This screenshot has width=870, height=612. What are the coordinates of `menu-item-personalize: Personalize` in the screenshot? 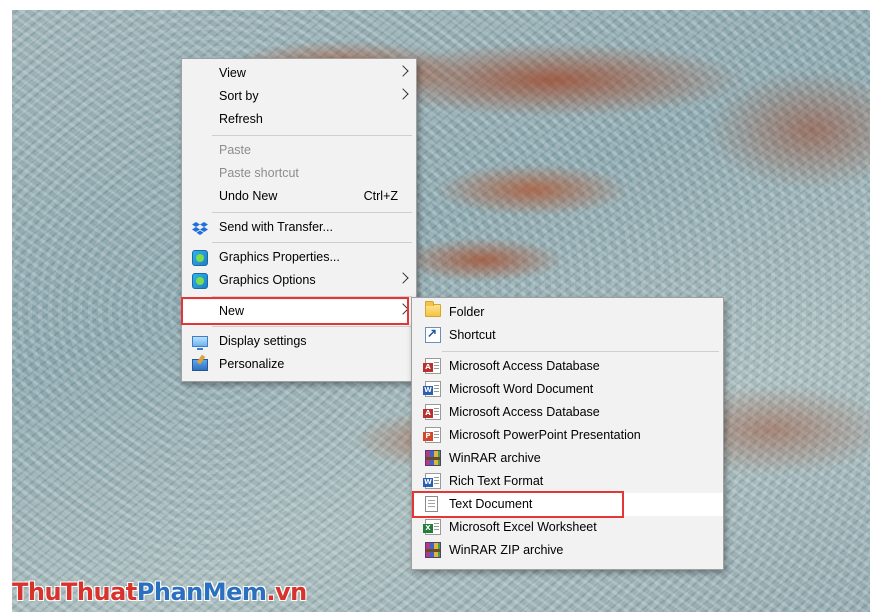 It's located at (299, 364).